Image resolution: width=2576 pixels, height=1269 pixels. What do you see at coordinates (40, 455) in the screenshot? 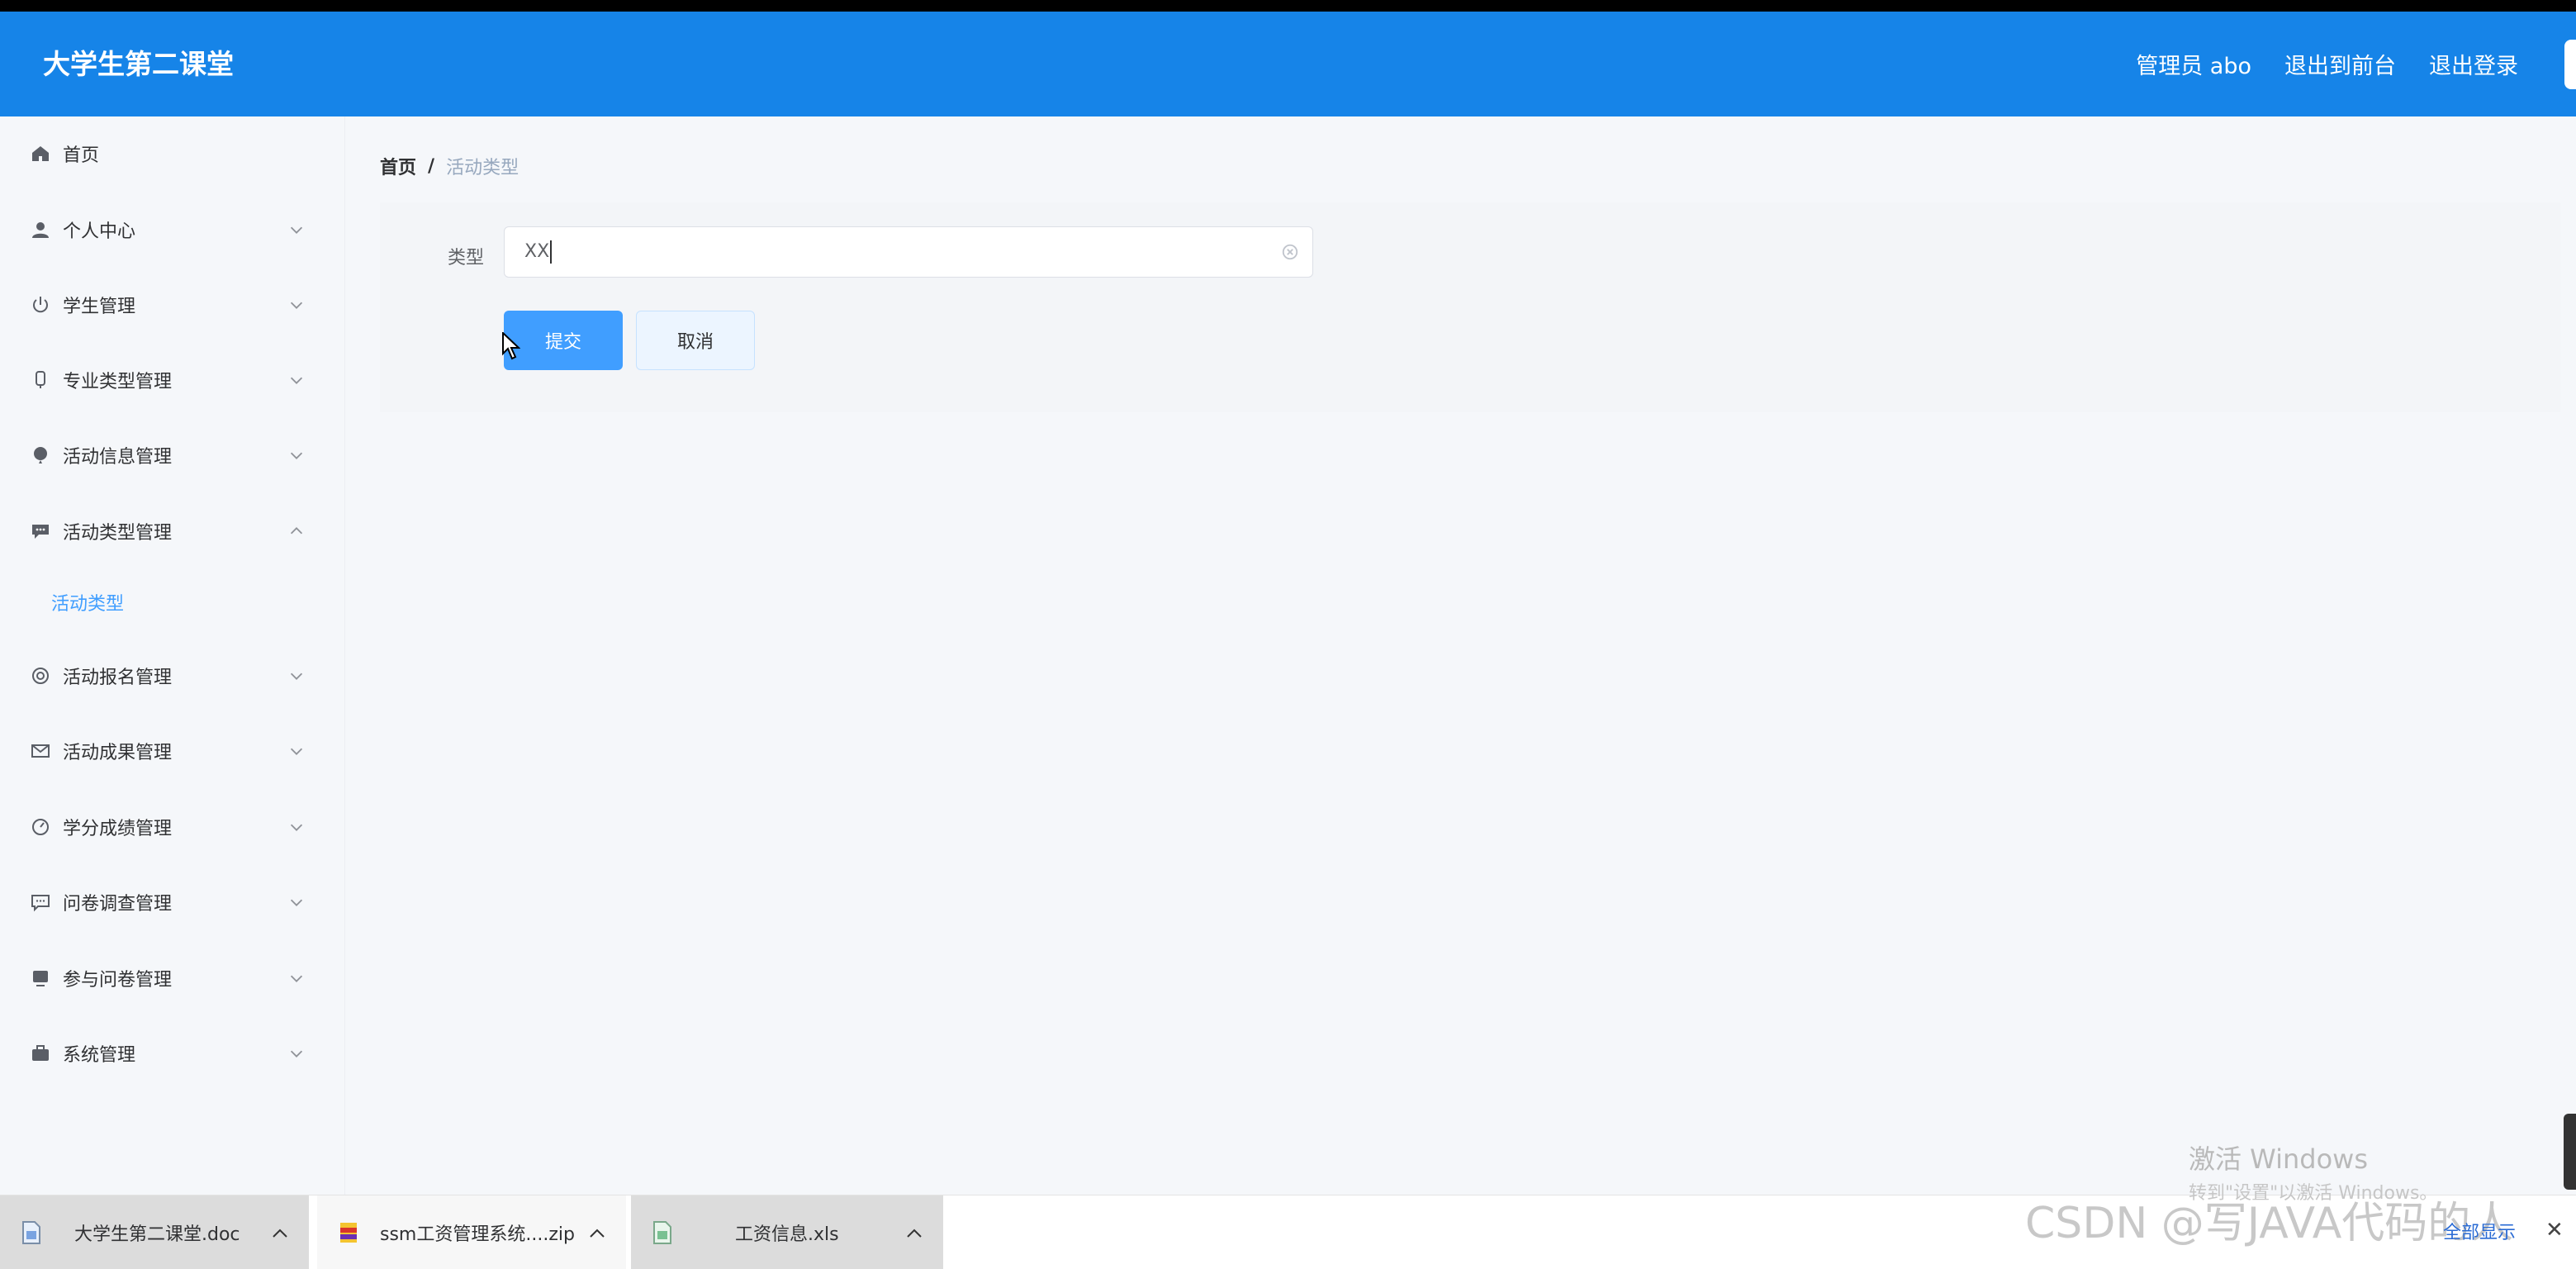
I see `balloon-icon` at bounding box center [40, 455].